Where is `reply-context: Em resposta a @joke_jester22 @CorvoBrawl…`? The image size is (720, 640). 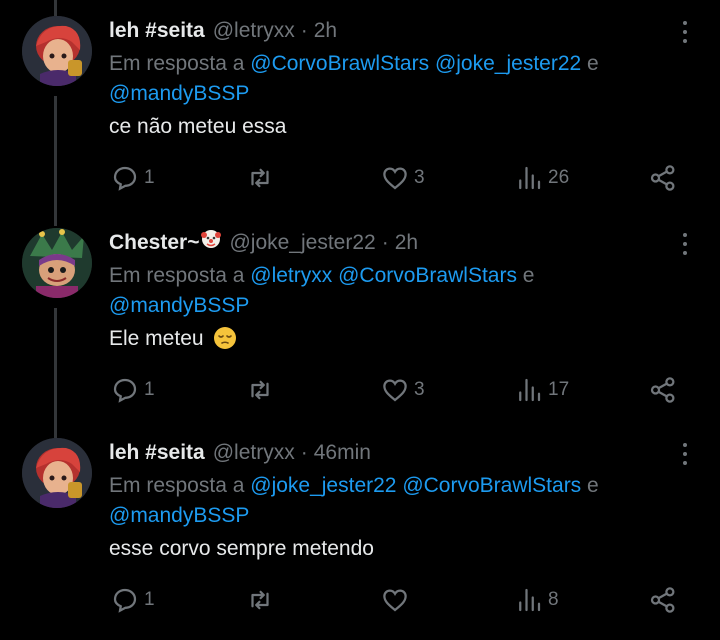
reply-context: Em resposta a @joke_jester22 @CorvoBrawl… is located at coordinates (389, 501).